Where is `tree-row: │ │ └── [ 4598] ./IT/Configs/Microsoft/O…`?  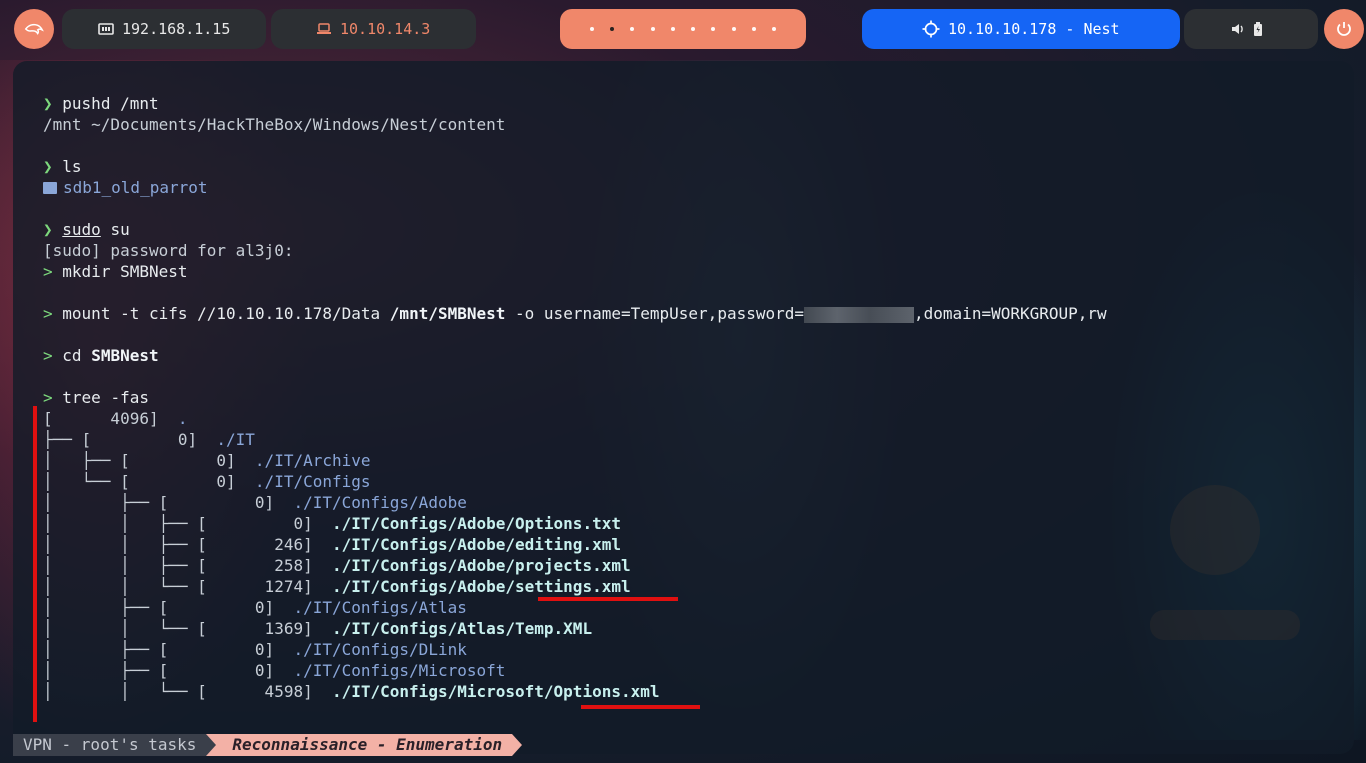
tree-row: │ │ └── [ 4598] ./IT/Configs/Microsoft/O… is located at coordinates (693, 691).